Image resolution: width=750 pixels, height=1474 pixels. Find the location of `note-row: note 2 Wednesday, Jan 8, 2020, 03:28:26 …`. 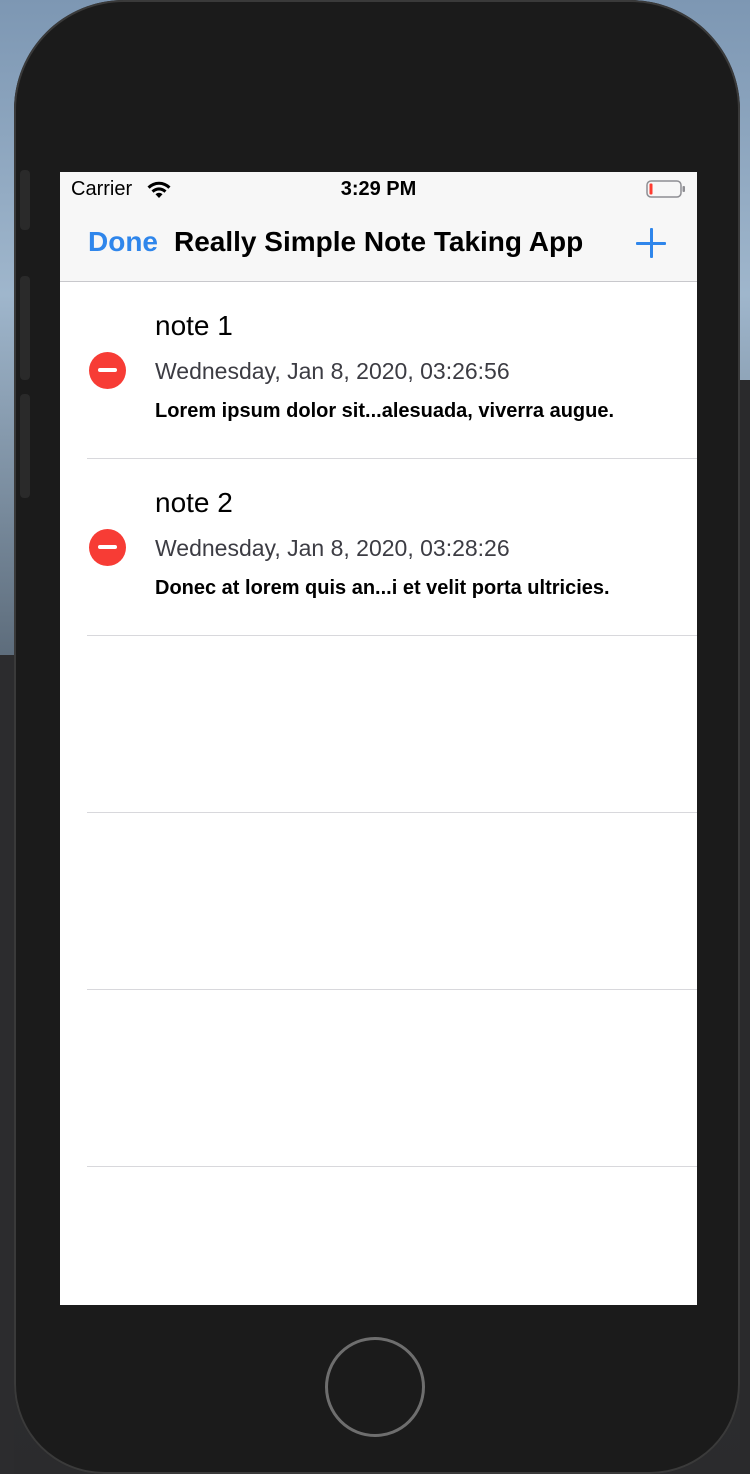

note-row: note 2 Wednesday, Jan 8, 2020, 03:28:26 … is located at coordinates (392, 547).